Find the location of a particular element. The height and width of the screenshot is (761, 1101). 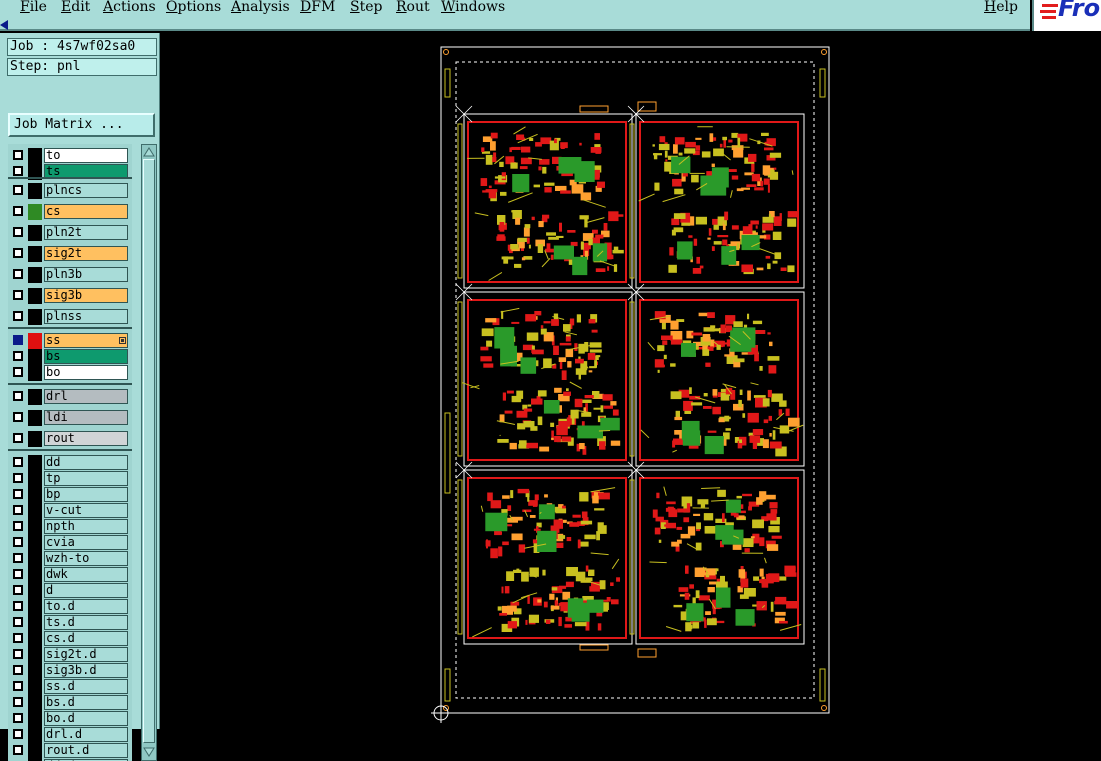

layer-row-bo-d: bo.d is located at coordinates (70, 719).